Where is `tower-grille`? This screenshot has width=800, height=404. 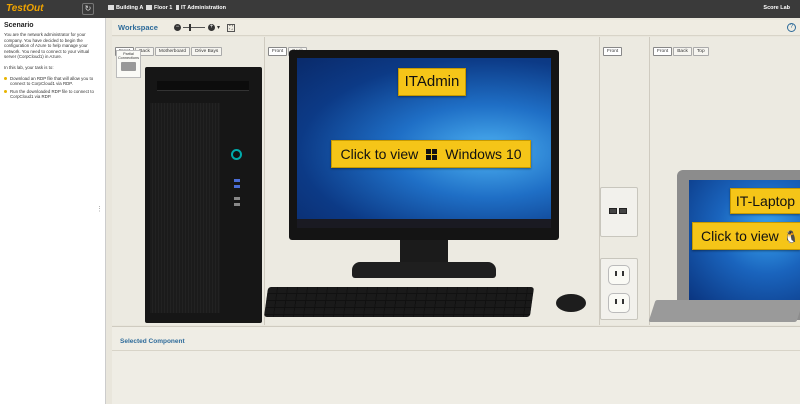
tower-grille is located at coordinates (185, 208).